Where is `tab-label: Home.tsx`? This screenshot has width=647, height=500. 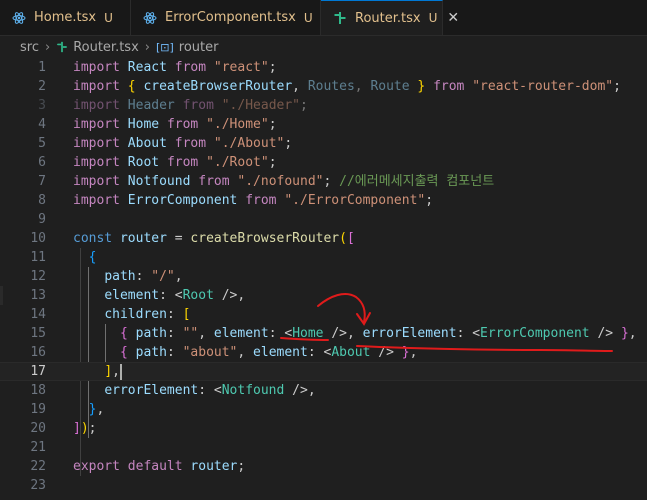 tab-label: Home.tsx is located at coordinates (65, 17).